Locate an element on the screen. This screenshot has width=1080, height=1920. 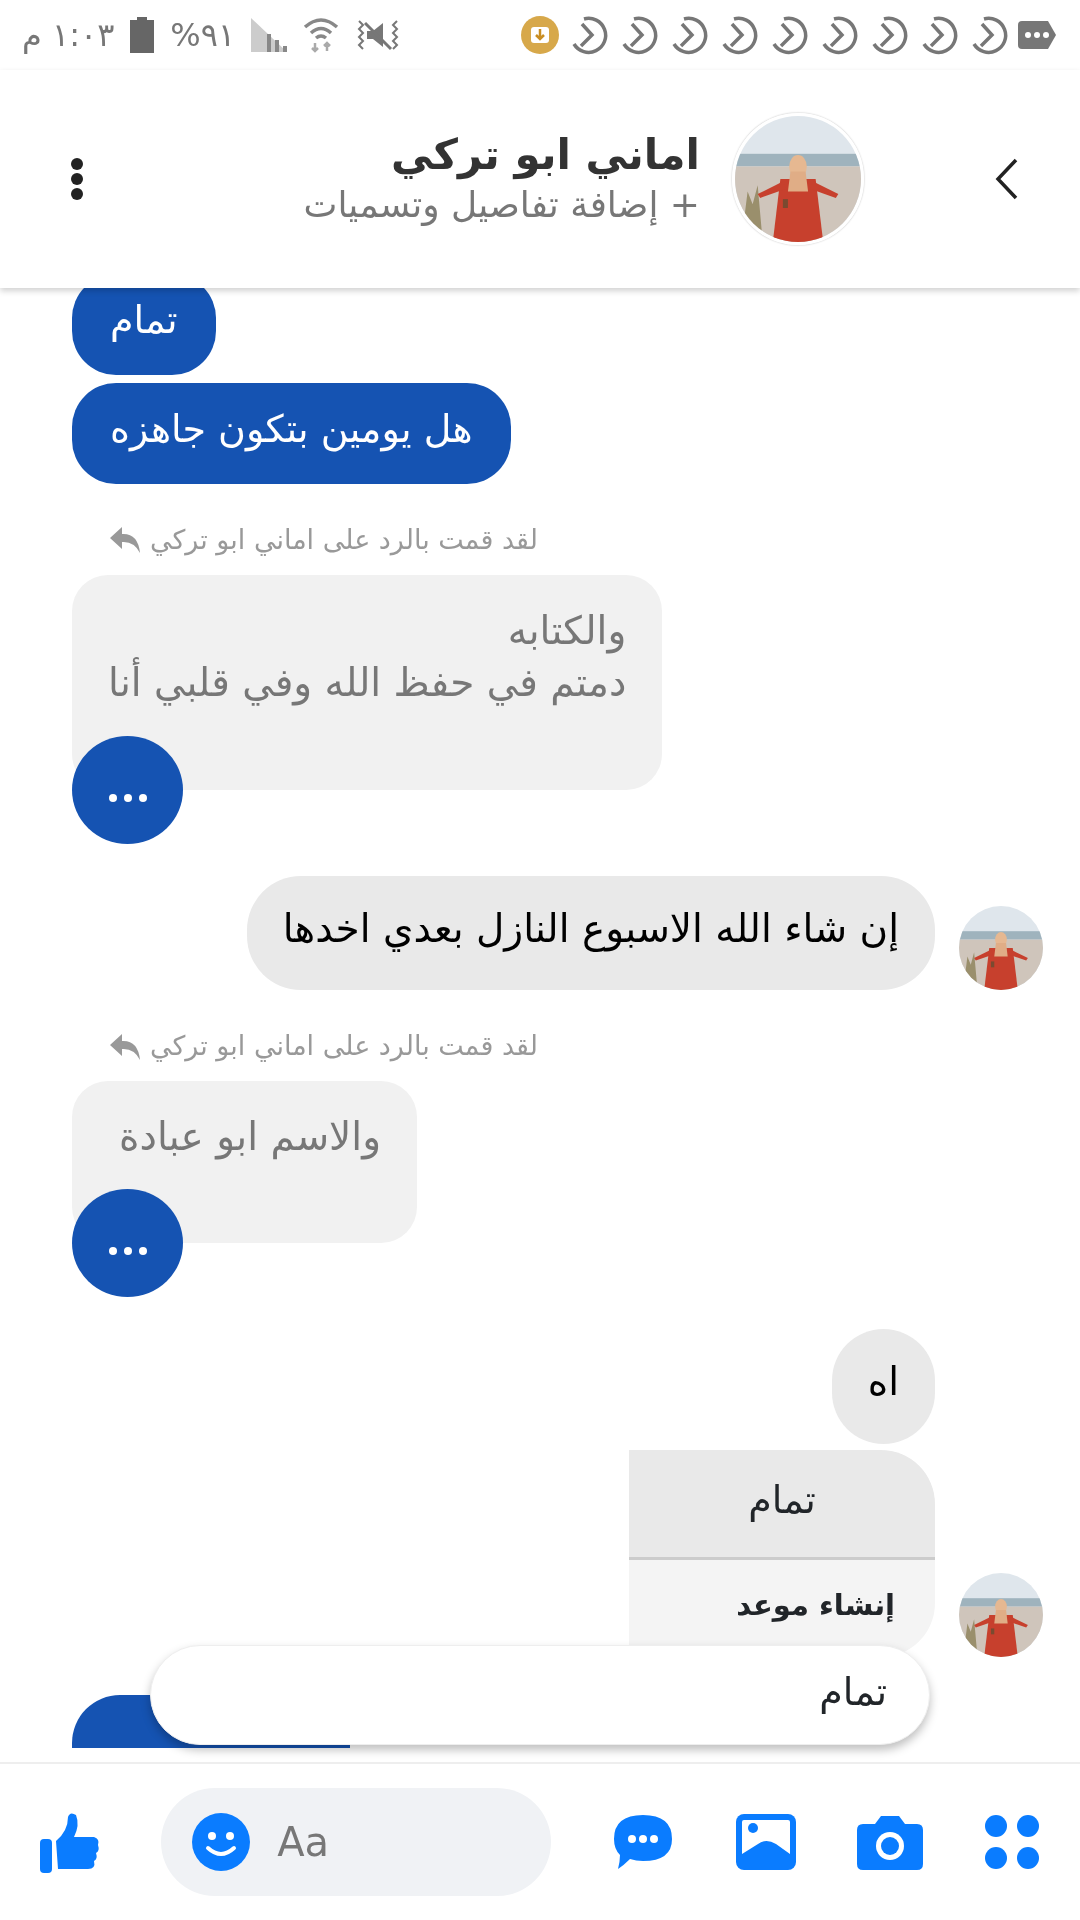
four-dots-icon is located at coordinates (1011, 1842).